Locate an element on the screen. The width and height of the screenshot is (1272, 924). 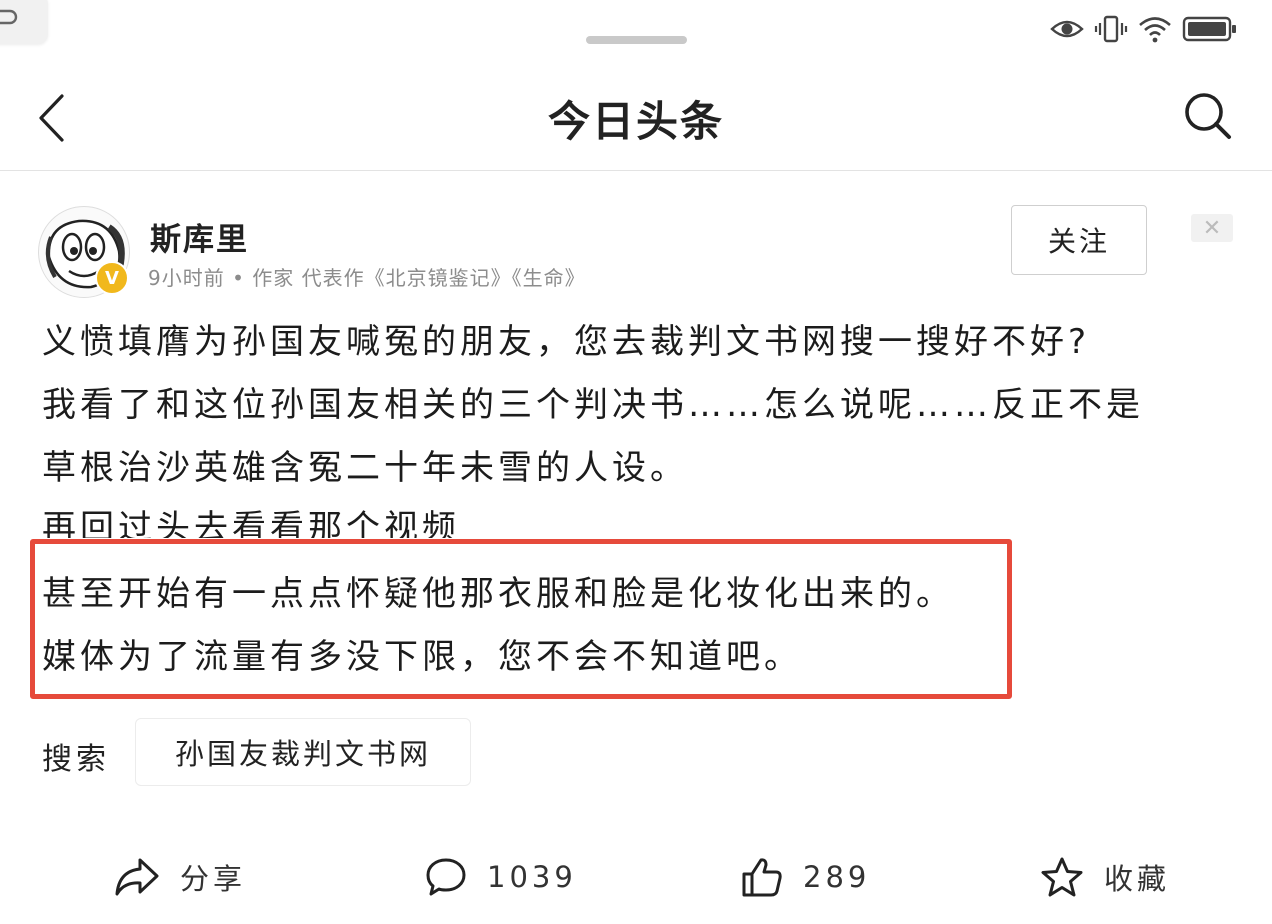
share-button: 分享 is located at coordinates (180, 877).